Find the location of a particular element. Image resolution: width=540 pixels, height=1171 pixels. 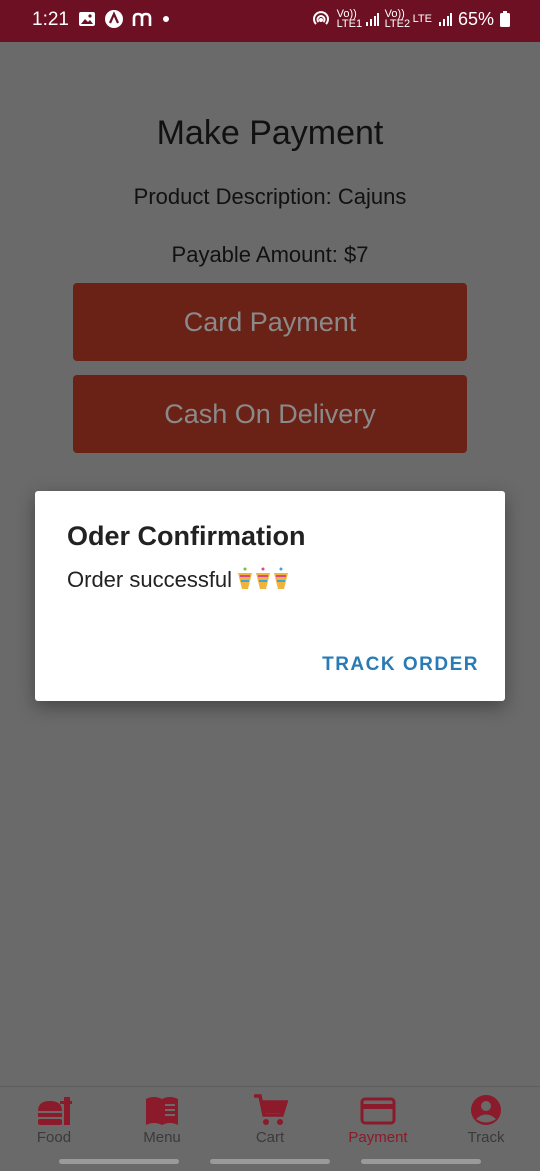

battery-icon is located at coordinates (505, 19).